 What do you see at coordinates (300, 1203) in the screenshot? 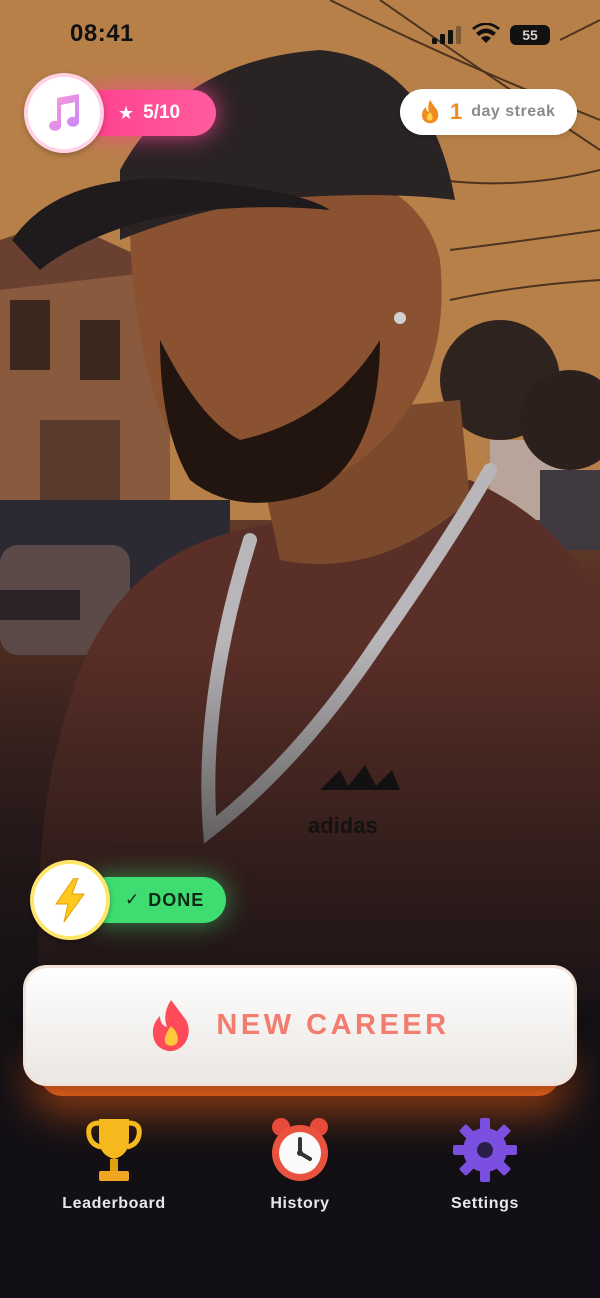
I see `nav-label: History` at bounding box center [300, 1203].